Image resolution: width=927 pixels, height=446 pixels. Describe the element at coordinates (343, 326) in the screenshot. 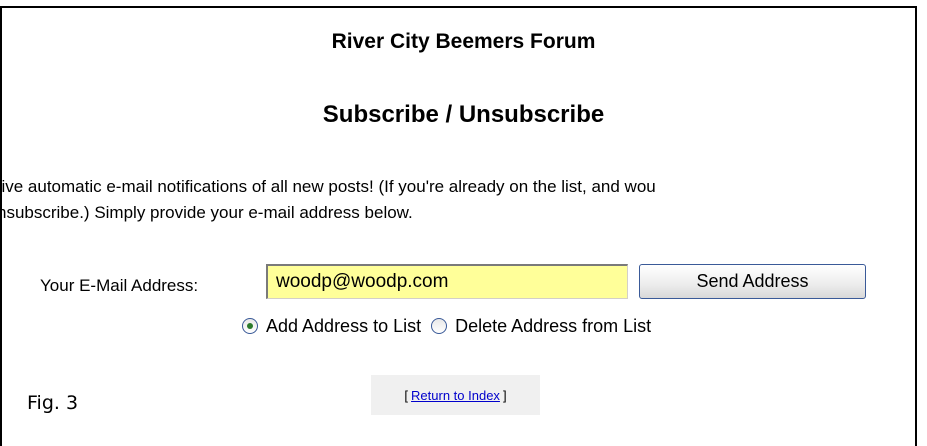

I see `add-address-label: Add Address to List` at that location.